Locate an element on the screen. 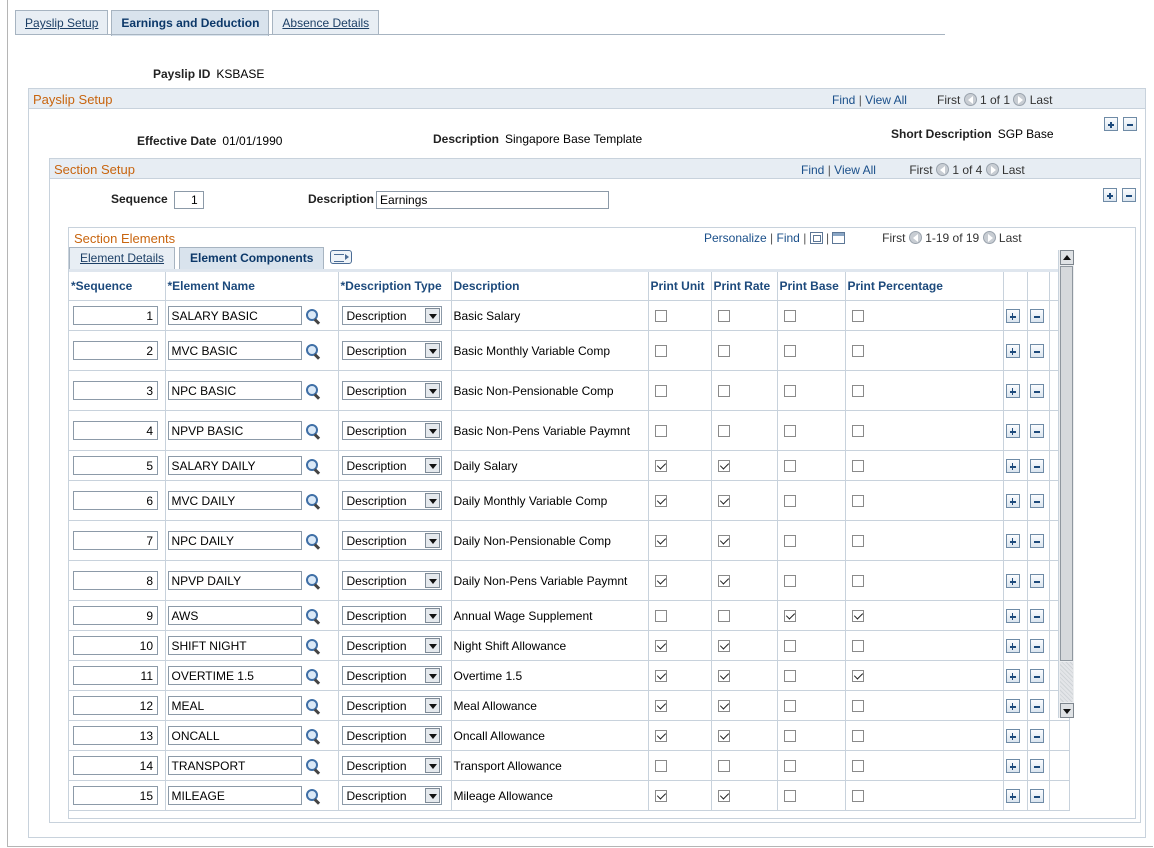 The image size is (1154, 848). col-header-print-rate: Print Rate is located at coordinates (744, 285).